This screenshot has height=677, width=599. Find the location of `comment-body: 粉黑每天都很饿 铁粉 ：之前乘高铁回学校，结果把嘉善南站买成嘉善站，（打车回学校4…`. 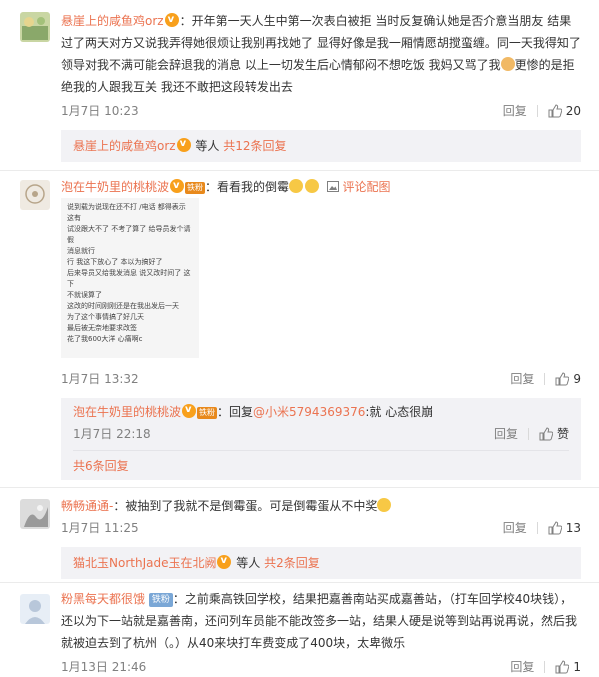

comment-body: 粉黑每天都很饿 铁粉 ：之前乘高铁回学校，结果把嘉善南站买成嘉善站，（打车回学校4… is located at coordinates (321, 621).